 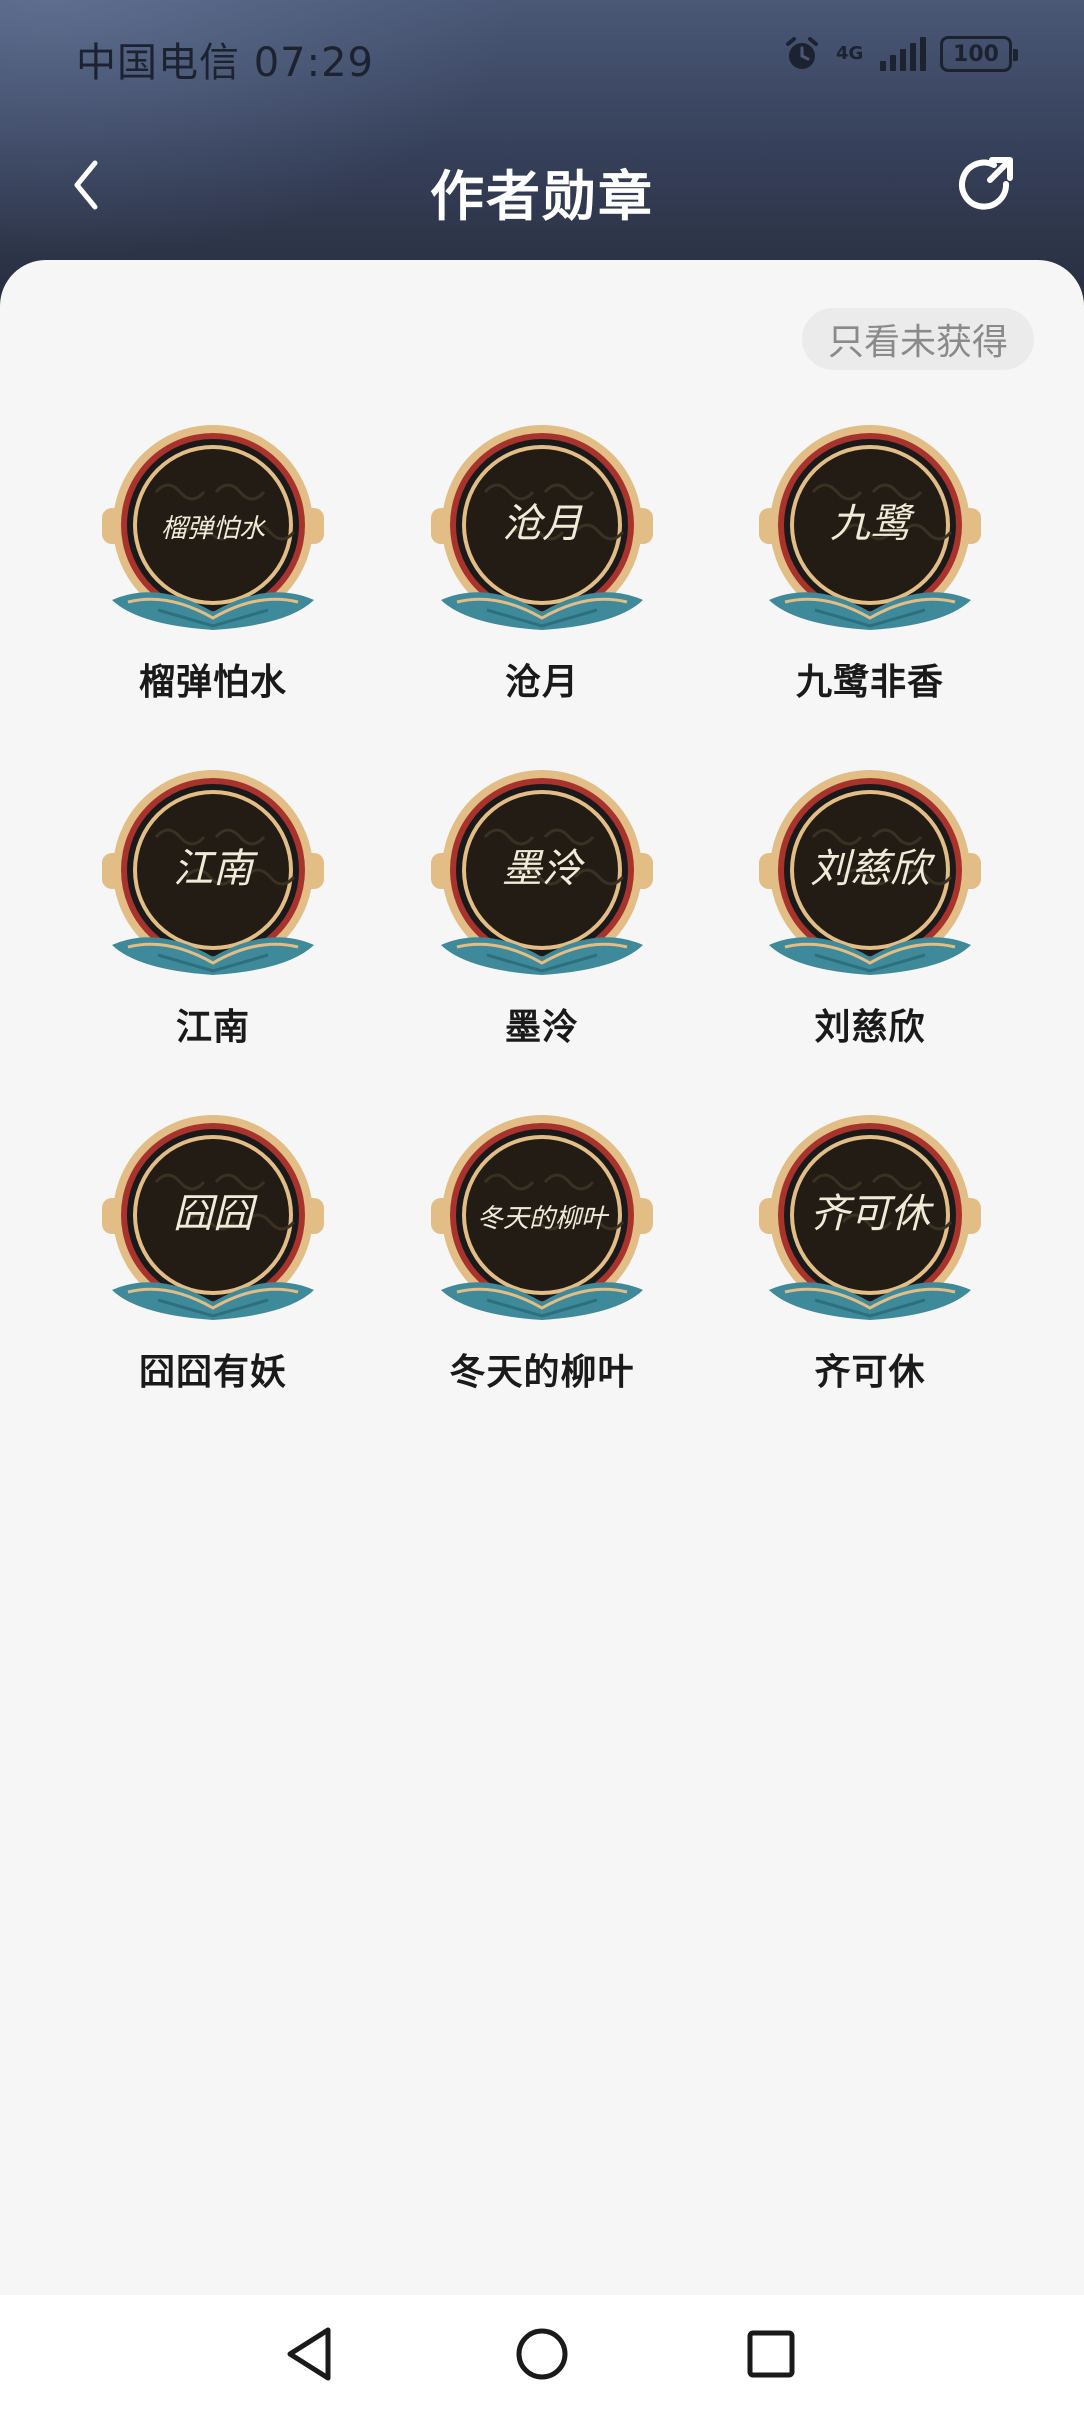 I want to click on badge-item: 刘慈欣 刘慈欣, so click(x=870, y=915).